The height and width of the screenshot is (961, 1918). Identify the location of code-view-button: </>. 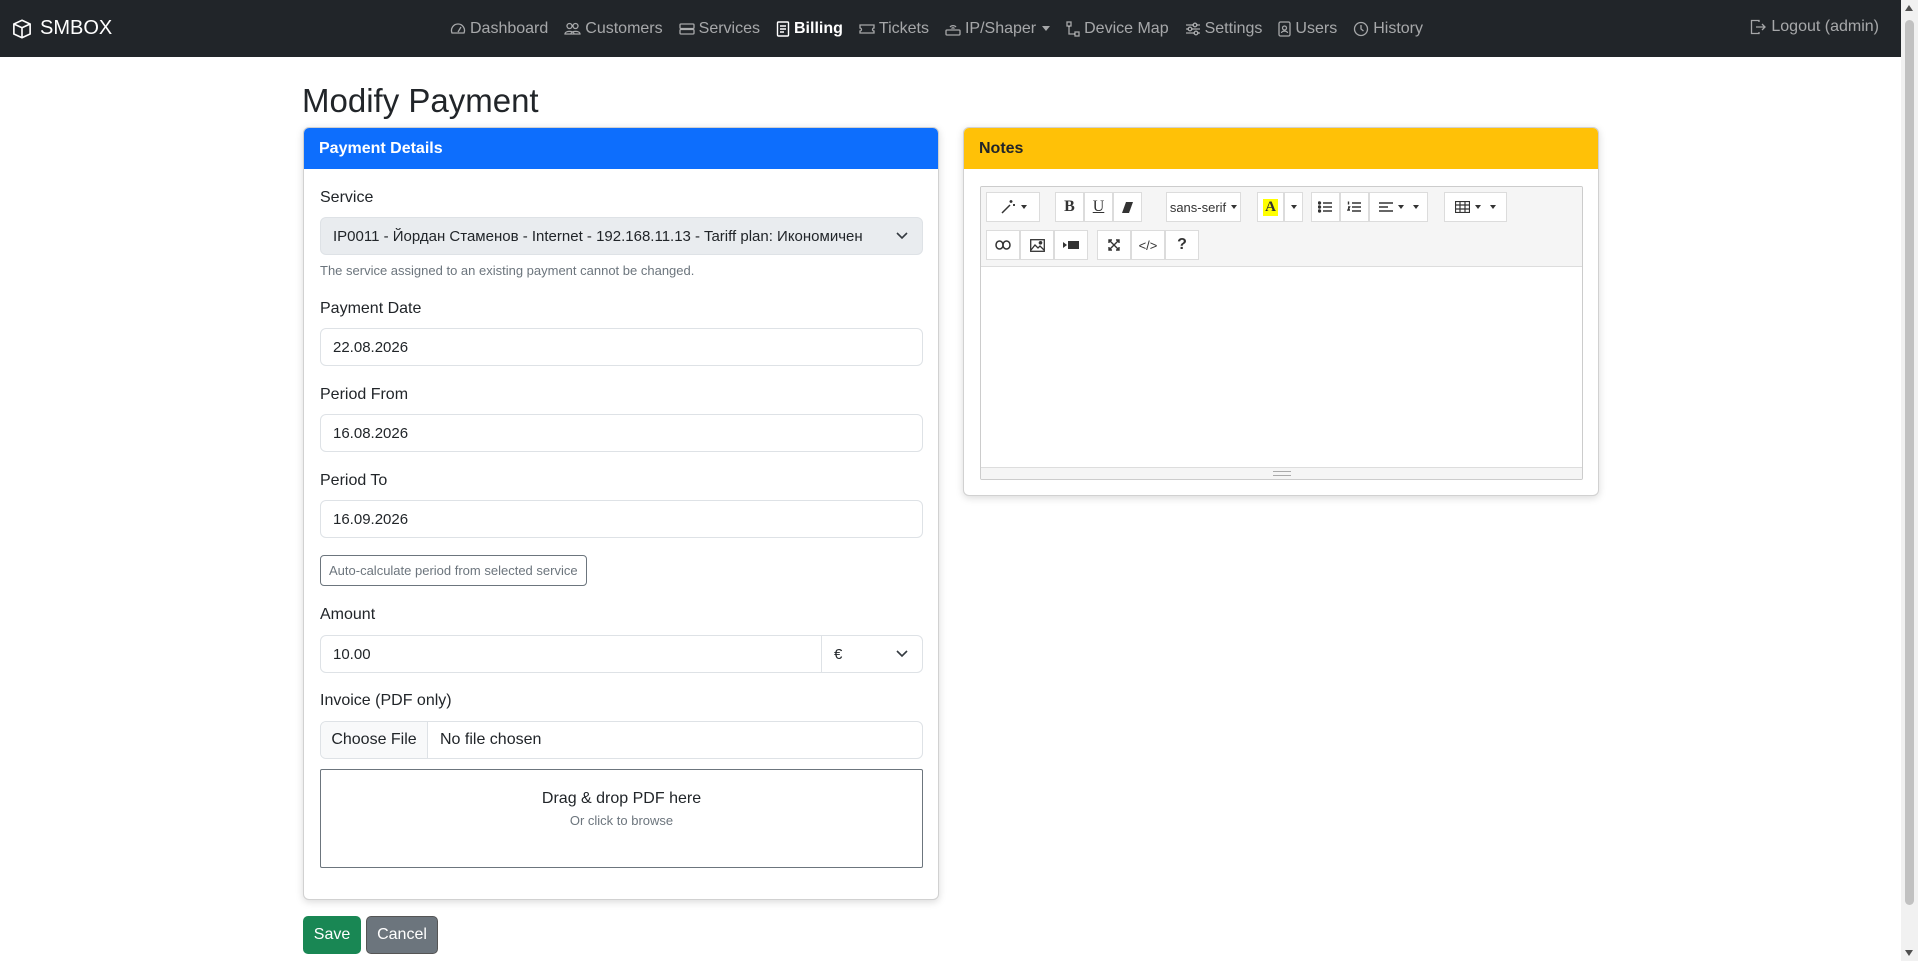
(1148, 245).